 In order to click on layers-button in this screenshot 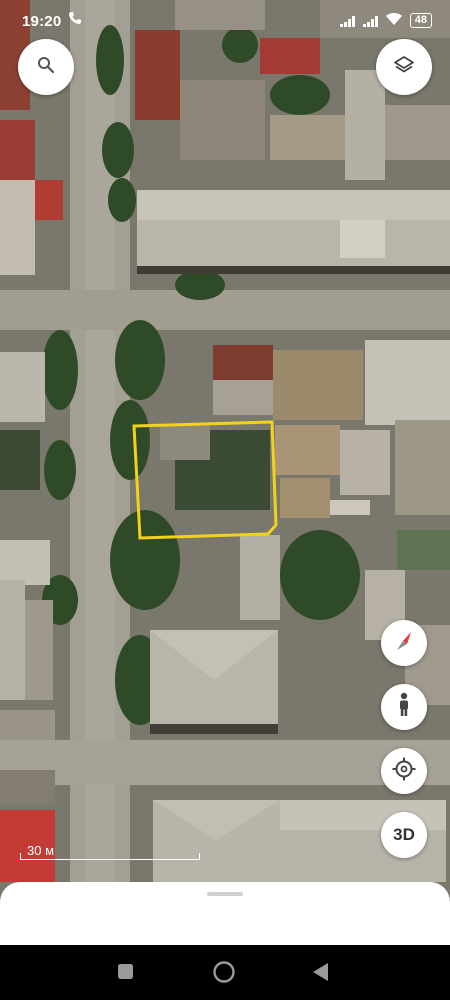, I will do `click(404, 67)`.